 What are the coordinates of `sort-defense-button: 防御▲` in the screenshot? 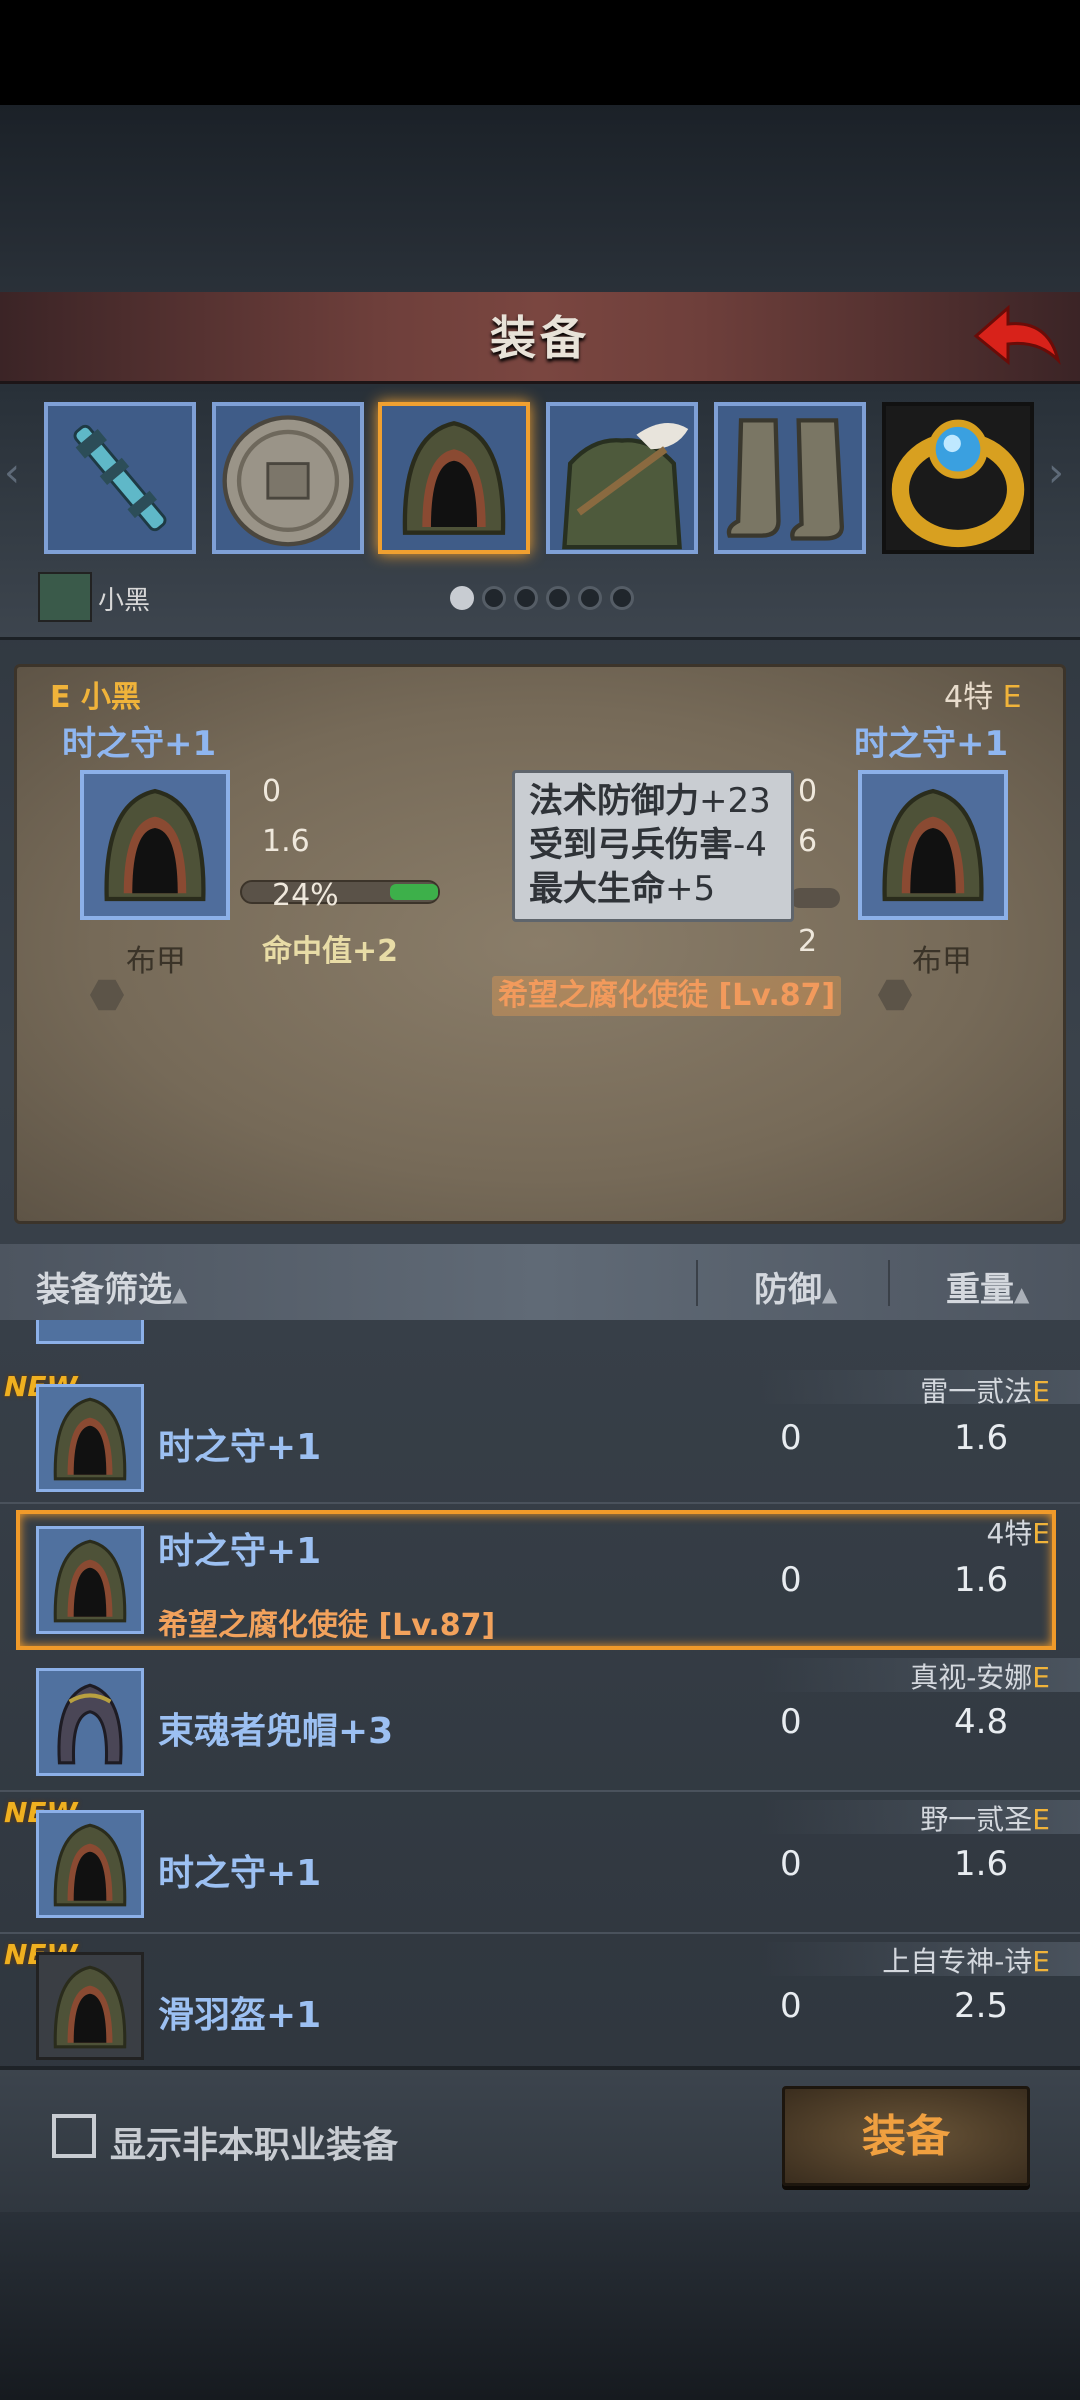 It's located at (795, 1286).